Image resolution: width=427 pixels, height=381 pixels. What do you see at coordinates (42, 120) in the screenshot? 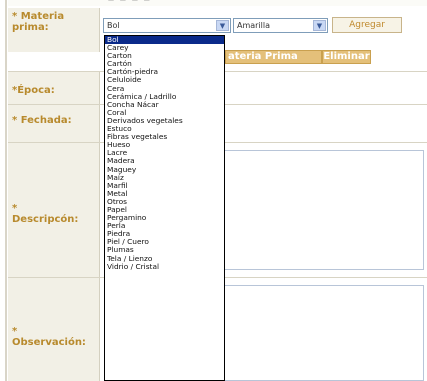
I see `fechada-label-text: * Fechada:` at bounding box center [42, 120].